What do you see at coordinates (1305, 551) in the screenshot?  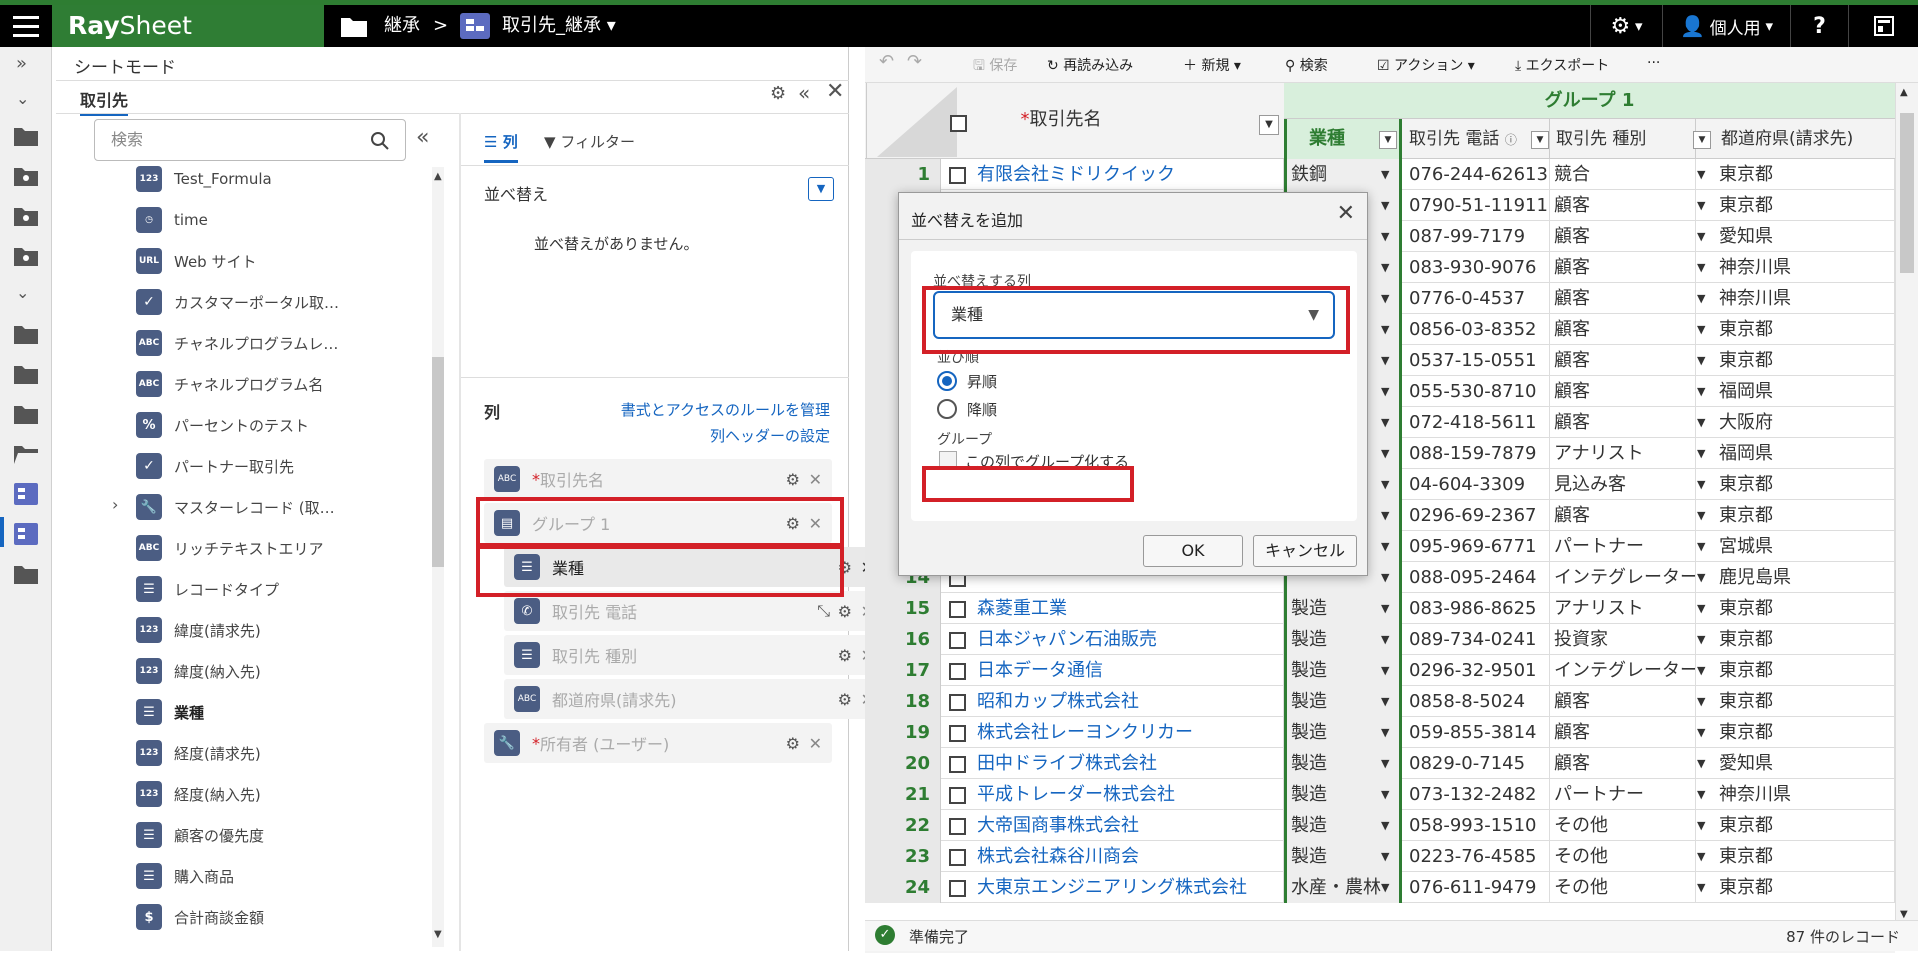 I see `cancel-button: キャンセル` at bounding box center [1305, 551].